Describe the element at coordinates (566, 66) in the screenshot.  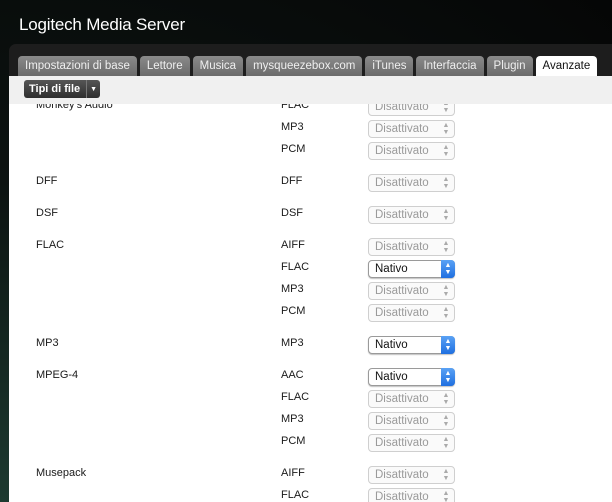
I see `tab-avanzate: Avanzate` at that location.